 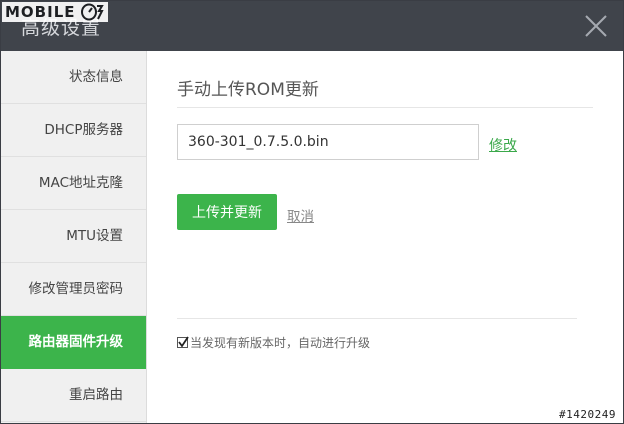 I want to click on auto-update-label: 当发现有新版本时，自动进行升级, so click(x=280, y=343).